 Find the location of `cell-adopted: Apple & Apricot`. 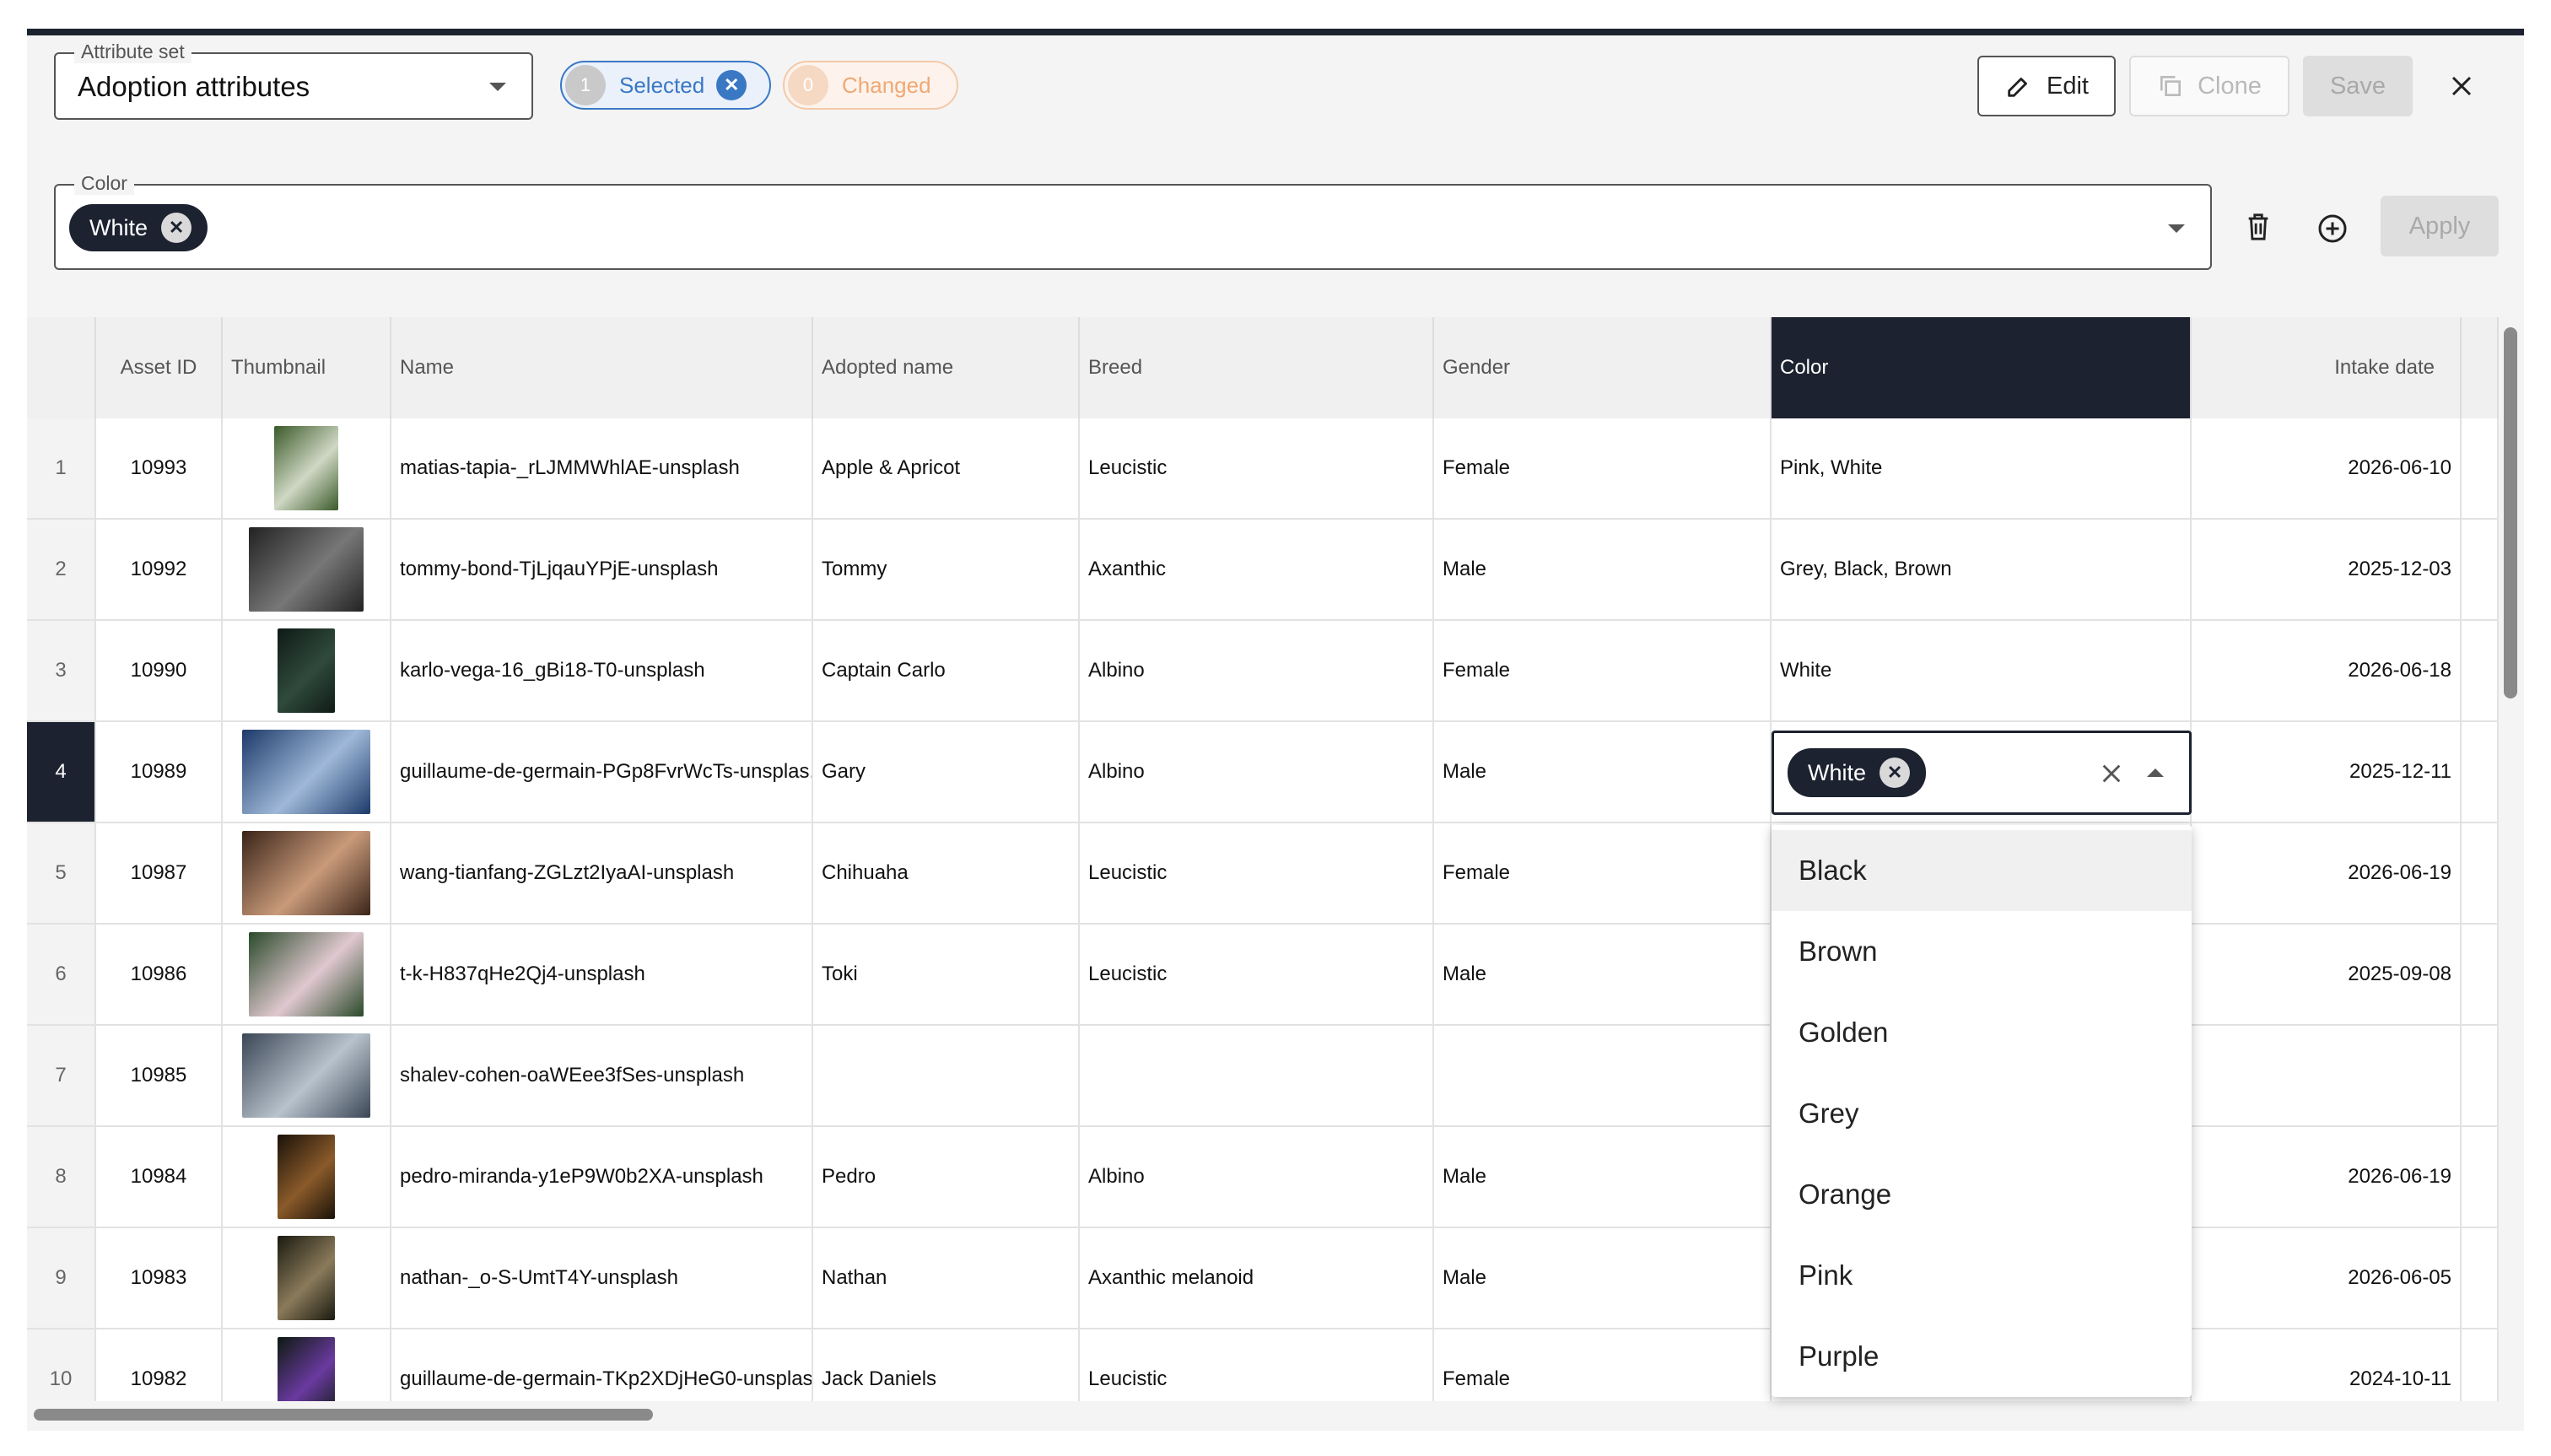

cell-adopted: Apple & Apricot is located at coordinates (946, 469).